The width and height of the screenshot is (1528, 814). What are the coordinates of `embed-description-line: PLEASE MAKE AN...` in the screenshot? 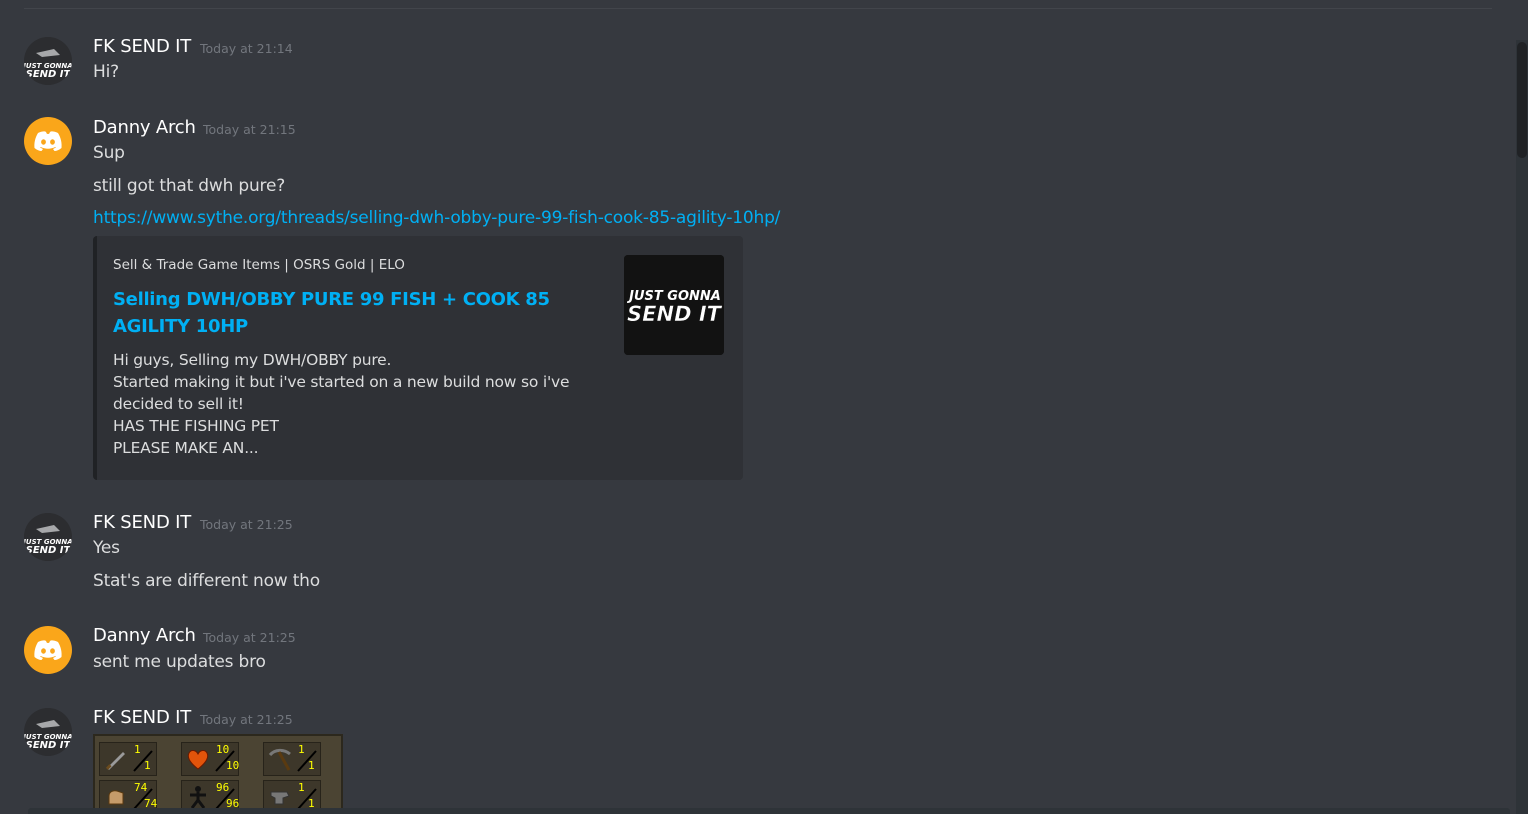 It's located at (186, 448).